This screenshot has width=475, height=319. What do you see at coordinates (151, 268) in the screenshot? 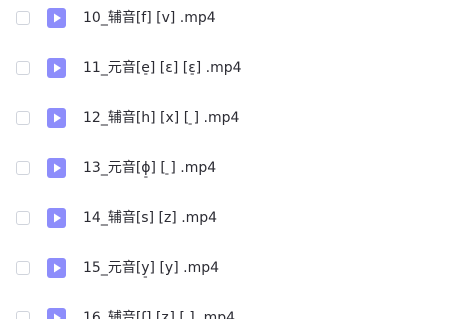
I see `file-name: 15_元音[y̠] [y] .mp4` at bounding box center [151, 268].